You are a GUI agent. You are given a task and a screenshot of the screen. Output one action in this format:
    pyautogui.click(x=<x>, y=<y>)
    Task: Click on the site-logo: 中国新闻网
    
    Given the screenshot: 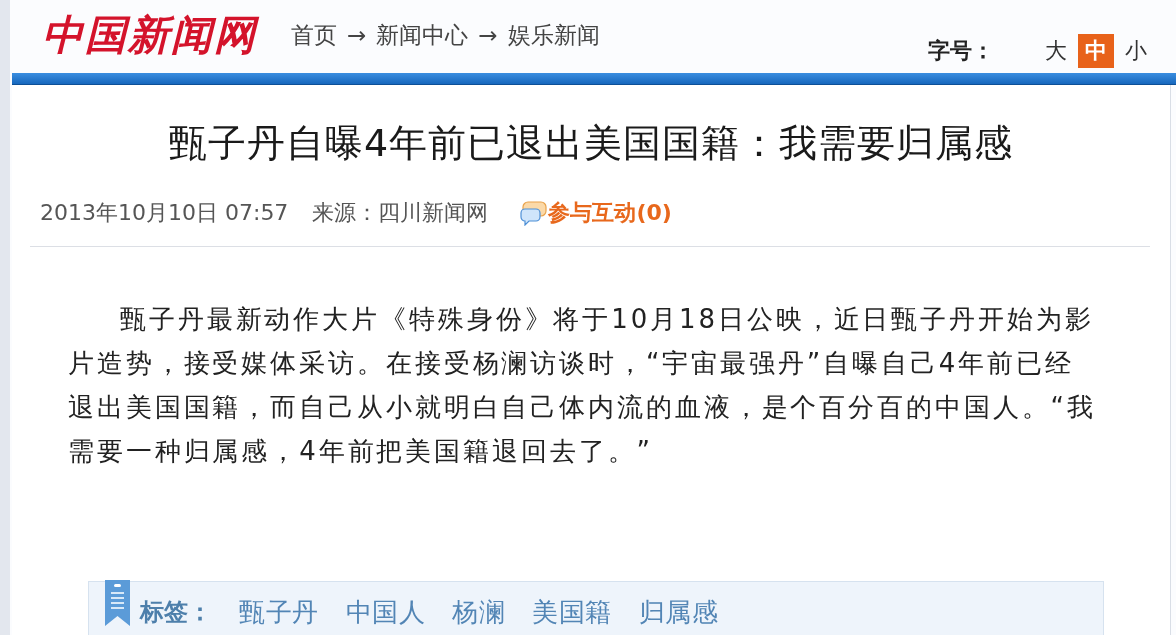 What is the action you would take?
    pyautogui.click(x=149, y=35)
    